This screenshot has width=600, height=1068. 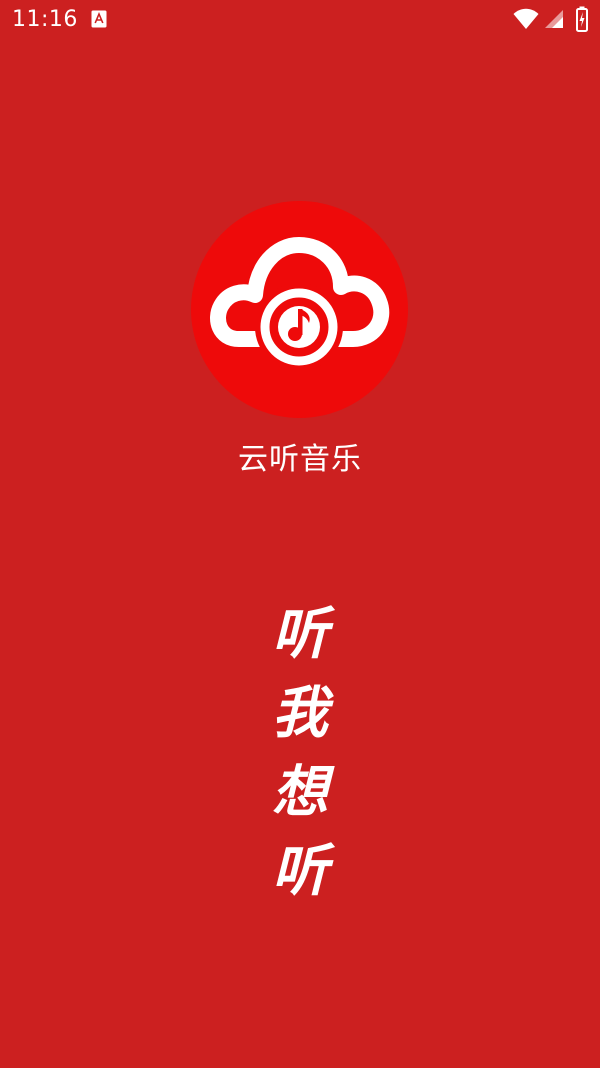 I want to click on wifi-icon, so click(x=526, y=18).